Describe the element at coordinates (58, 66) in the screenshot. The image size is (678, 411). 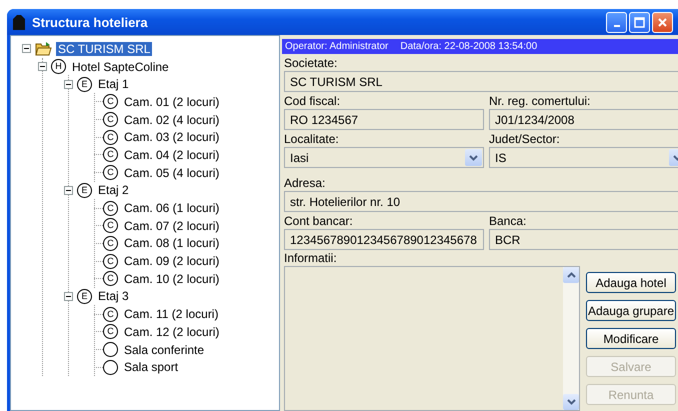
I see `node-badge: H` at that location.